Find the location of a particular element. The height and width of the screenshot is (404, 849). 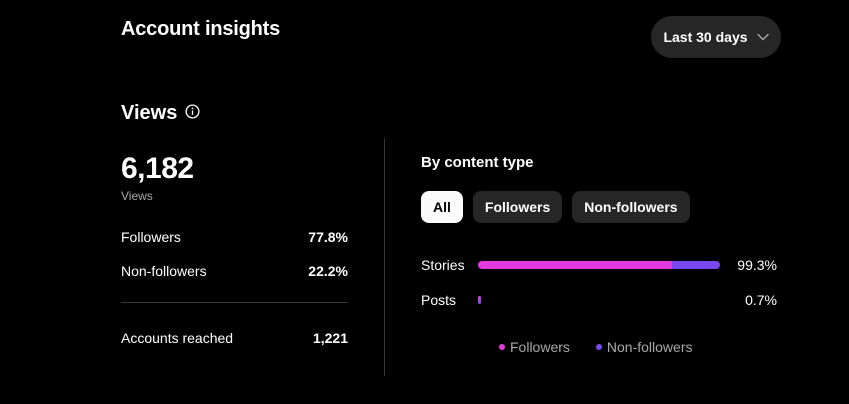

content-type-title: By content type is located at coordinates (477, 162).